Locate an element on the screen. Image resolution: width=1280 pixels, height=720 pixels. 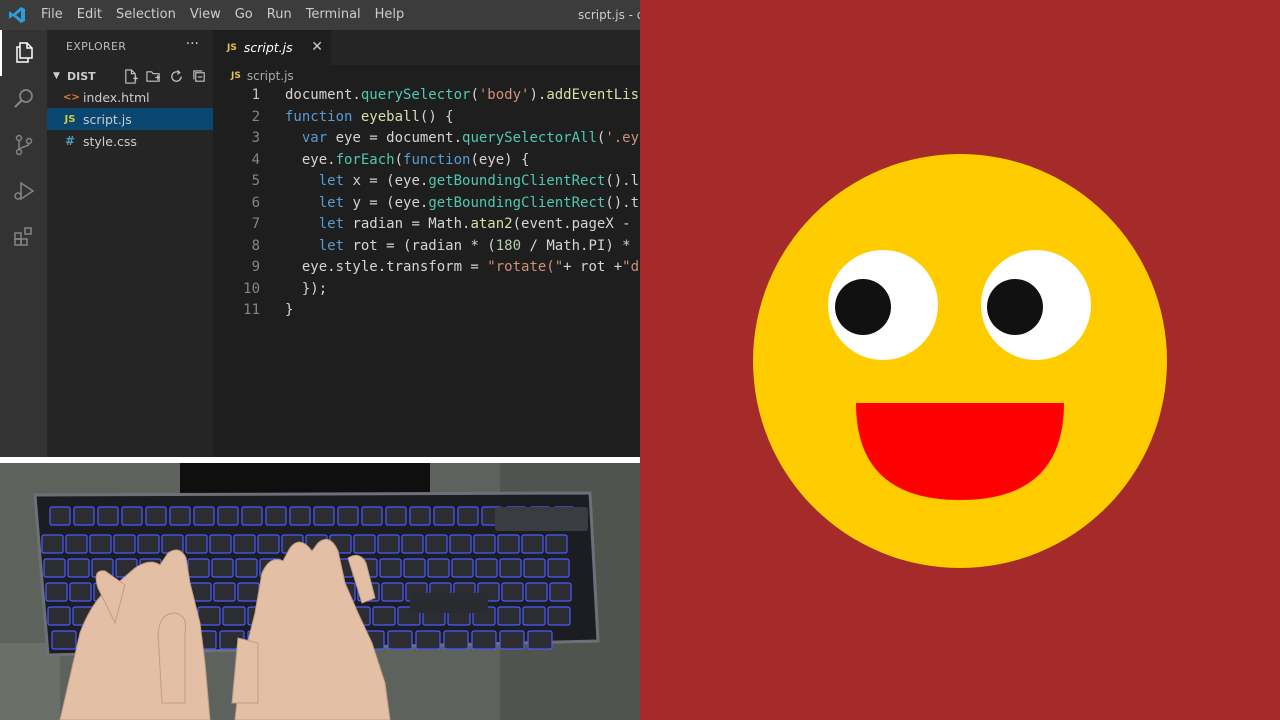
more-actions-icon: ··· is located at coordinates (192, 44).